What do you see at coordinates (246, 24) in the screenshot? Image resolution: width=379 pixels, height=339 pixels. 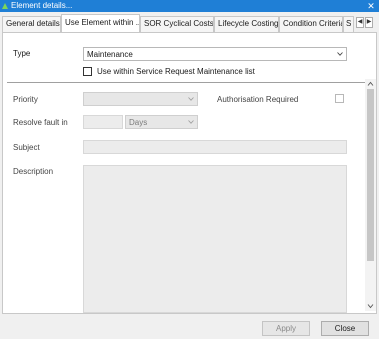 I see `tab-lifecycle-costing: Lifecycle Costing` at bounding box center [246, 24].